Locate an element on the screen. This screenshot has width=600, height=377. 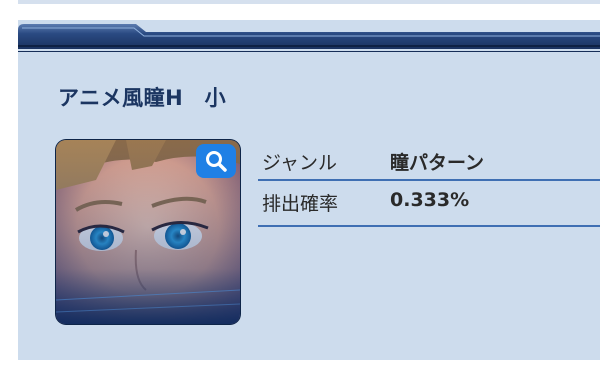
drop-rate-label: 排出確率 is located at coordinates (300, 204).